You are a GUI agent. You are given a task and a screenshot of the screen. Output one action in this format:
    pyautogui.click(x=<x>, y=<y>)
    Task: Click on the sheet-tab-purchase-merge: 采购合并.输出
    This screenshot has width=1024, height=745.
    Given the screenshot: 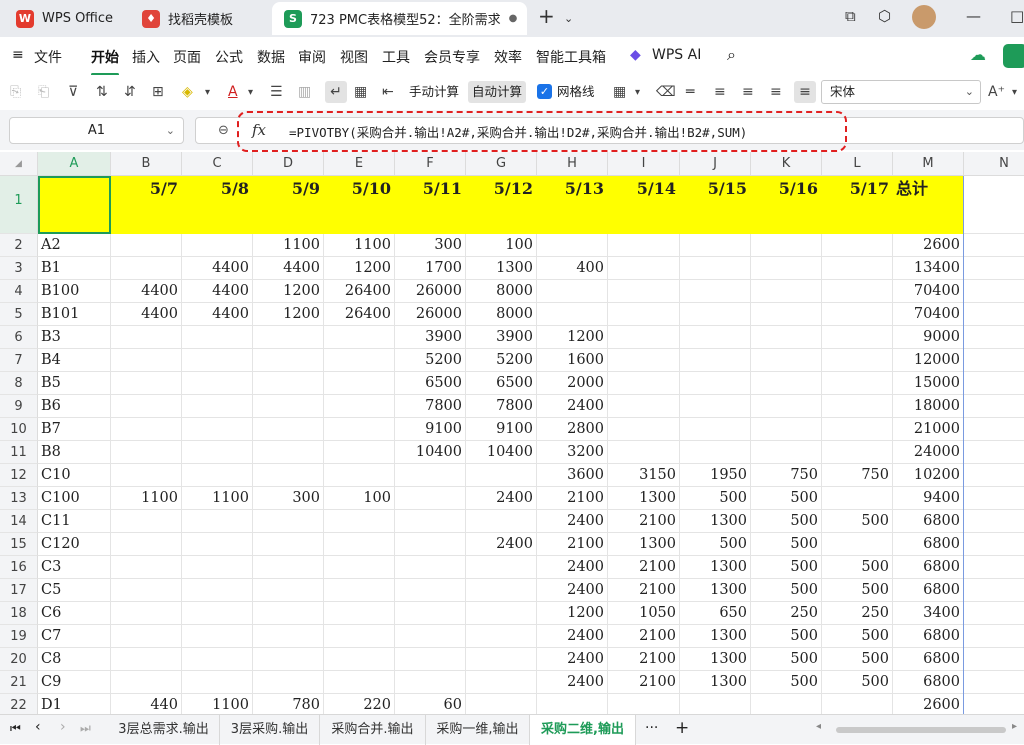 What is the action you would take?
    pyautogui.click(x=373, y=730)
    